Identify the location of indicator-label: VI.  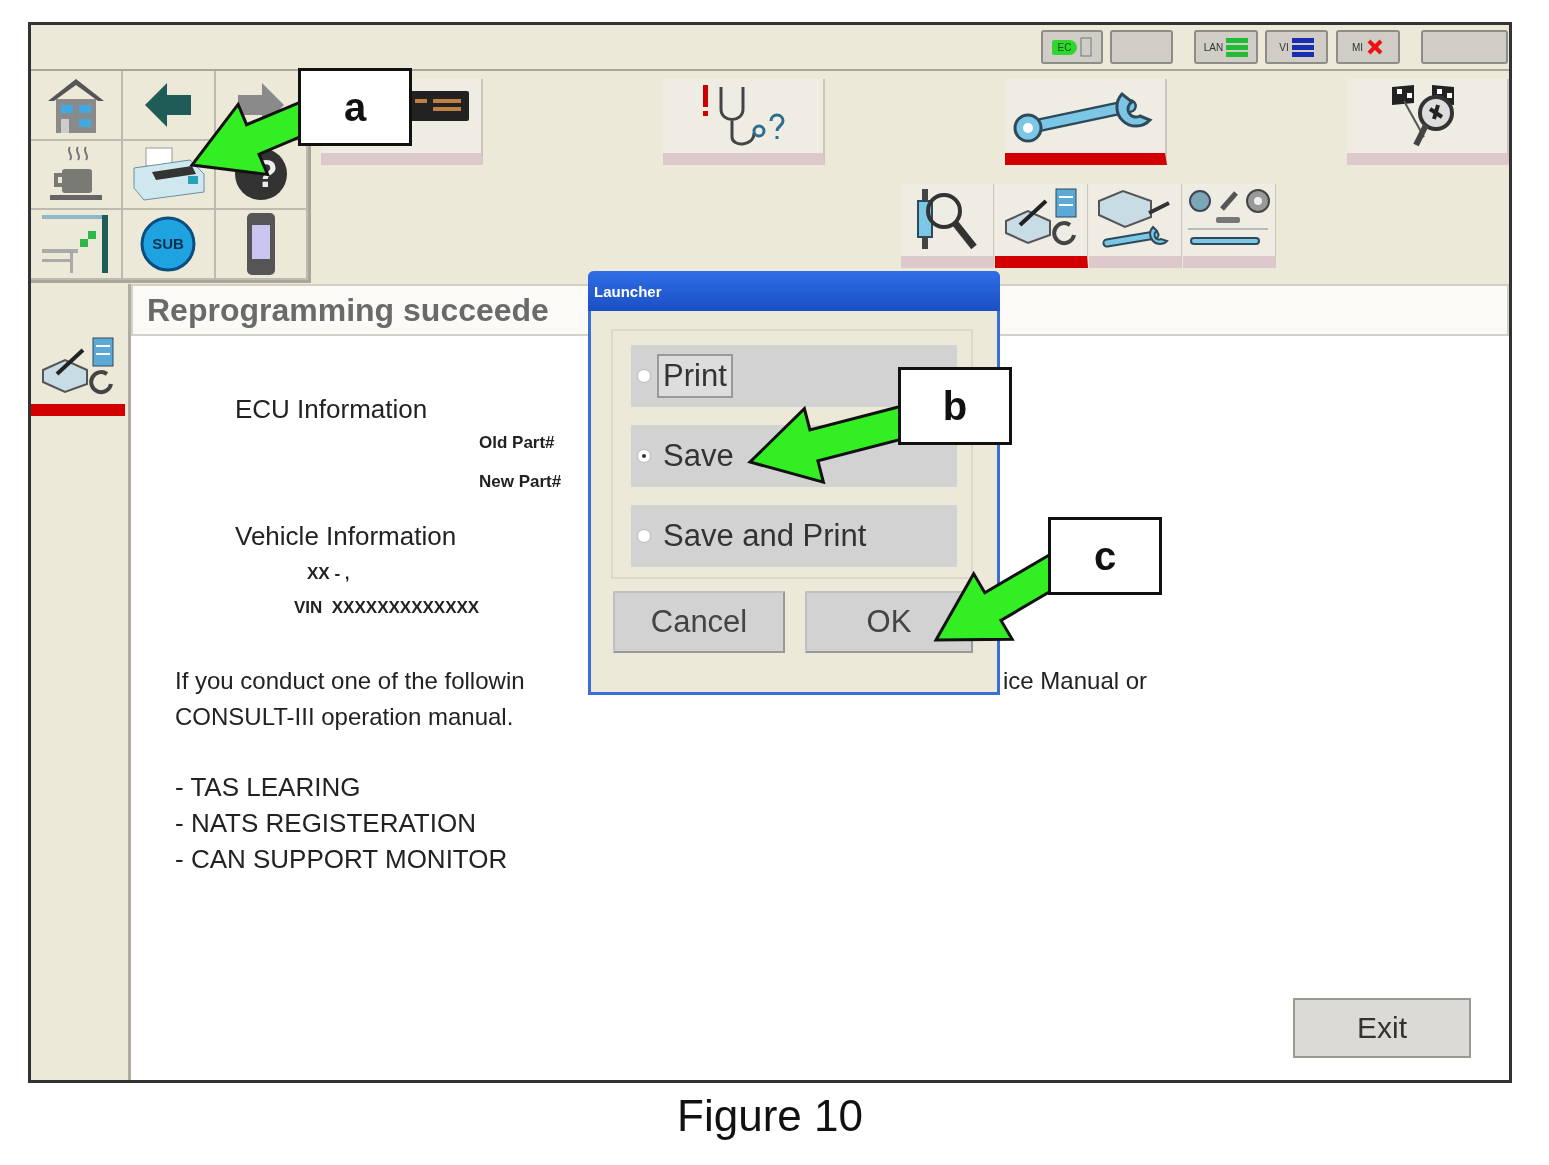
(1284, 47).